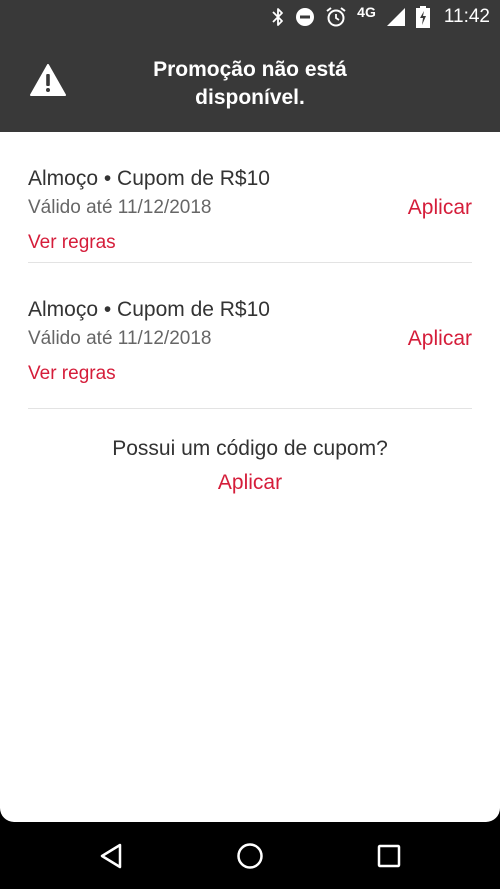  Describe the element at coordinates (250, 466) in the screenshot. I see `coupon-code-section: Possui um código de cupom? Aplicar` at that location.